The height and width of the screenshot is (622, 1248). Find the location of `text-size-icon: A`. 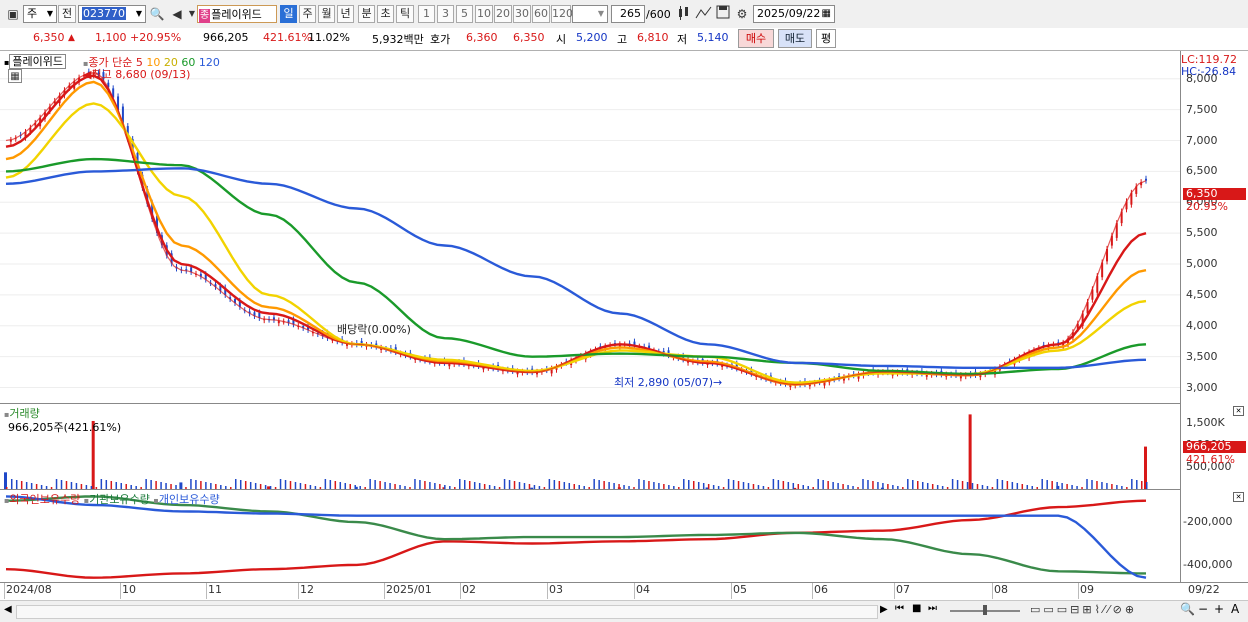

text-size-icon: A is located at coordinates (1235, 609).